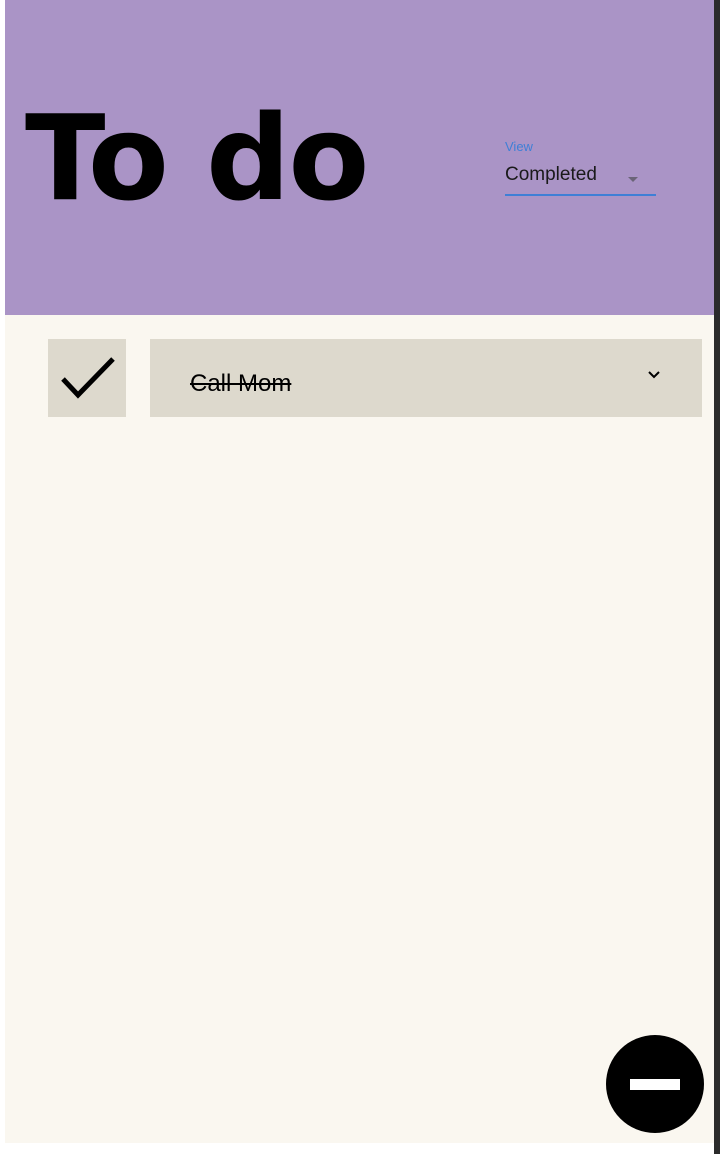 This screenshot has height=1154, width=720. I want to click on page-title: To do, so click(197, 158).